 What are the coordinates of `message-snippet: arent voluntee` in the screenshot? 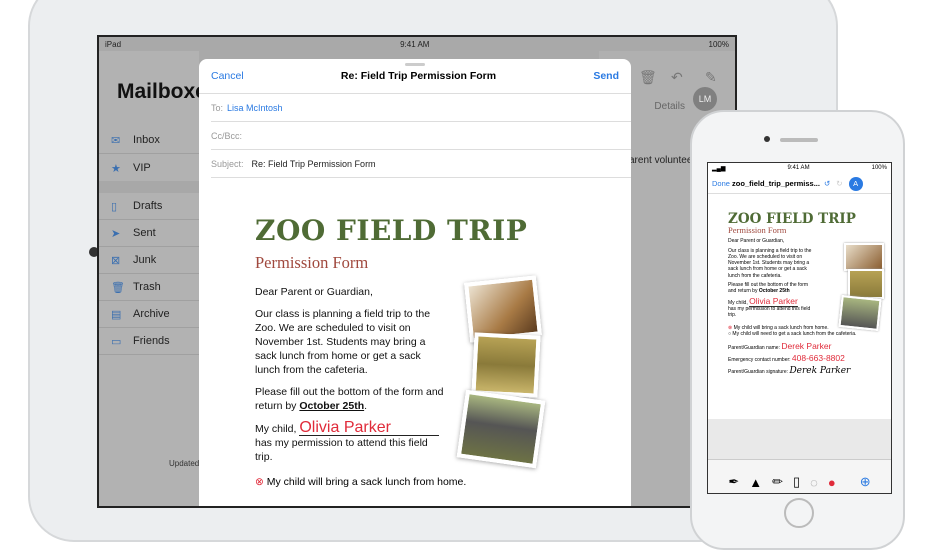 It's located at (661, 160).